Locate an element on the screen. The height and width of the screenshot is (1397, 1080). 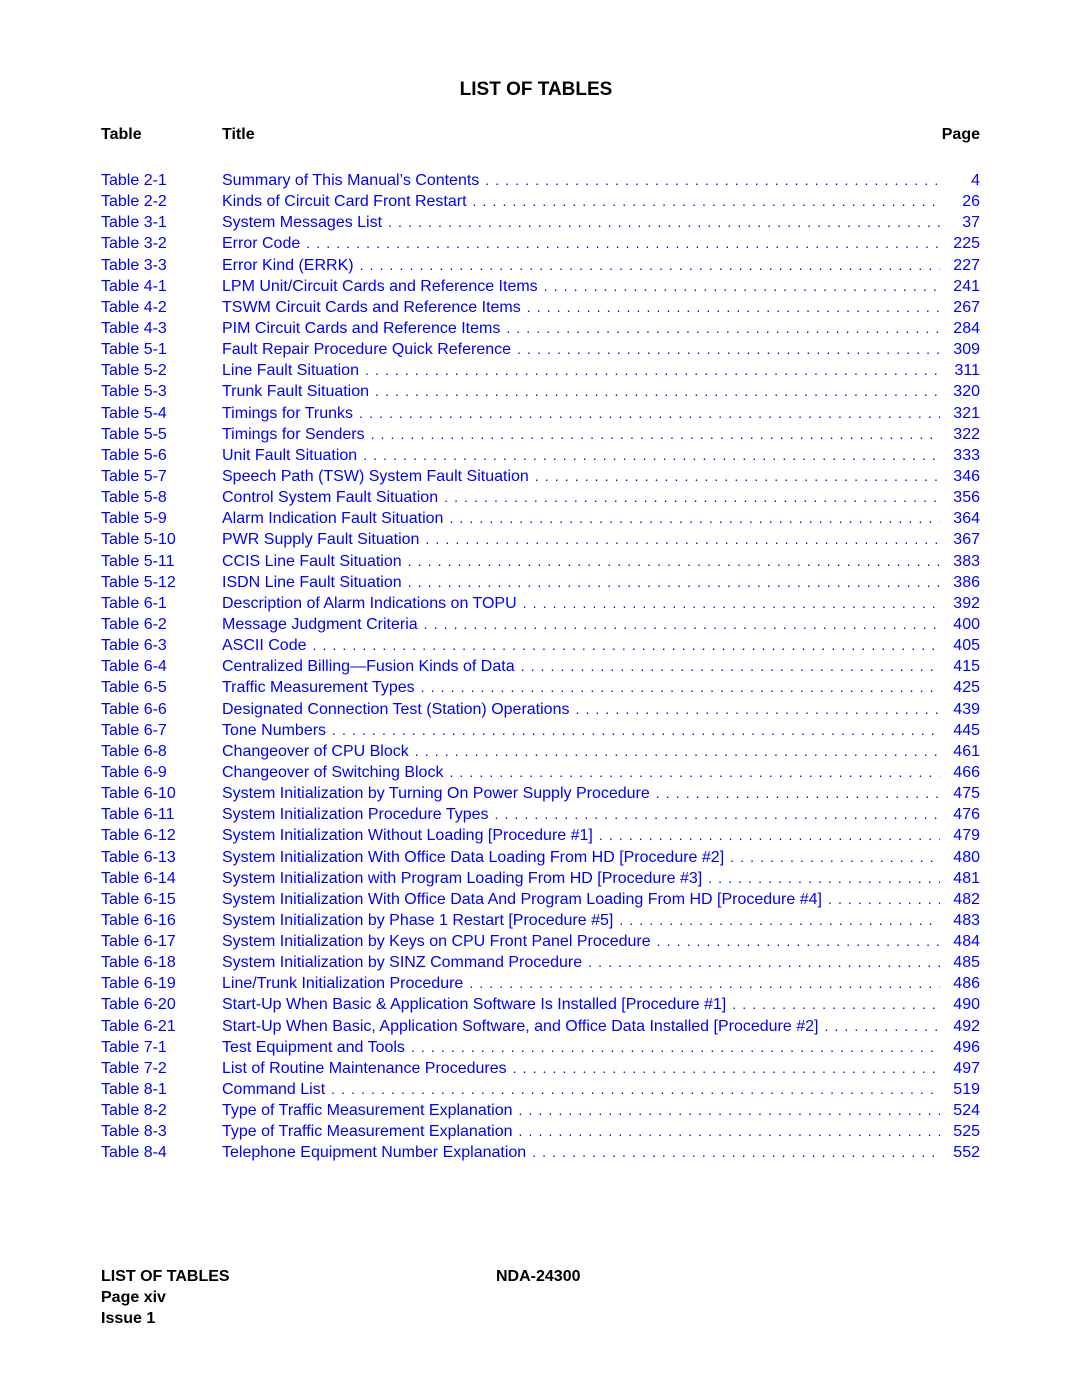
title-cell: Unit Fault Situation is located at coordinates (581, 455).